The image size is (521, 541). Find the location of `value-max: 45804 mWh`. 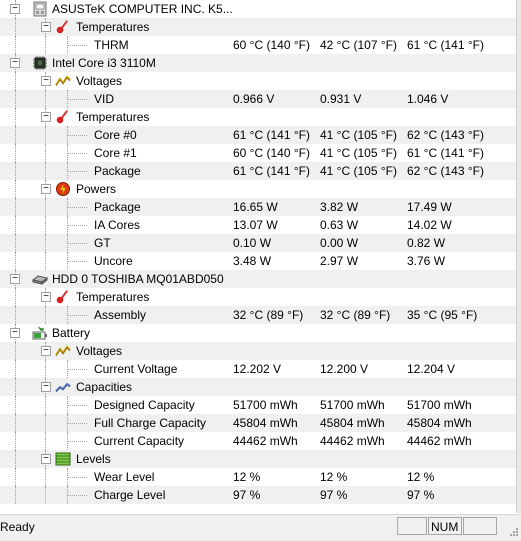

value-max: 45804 mWh is located at coordinates (439, 423).